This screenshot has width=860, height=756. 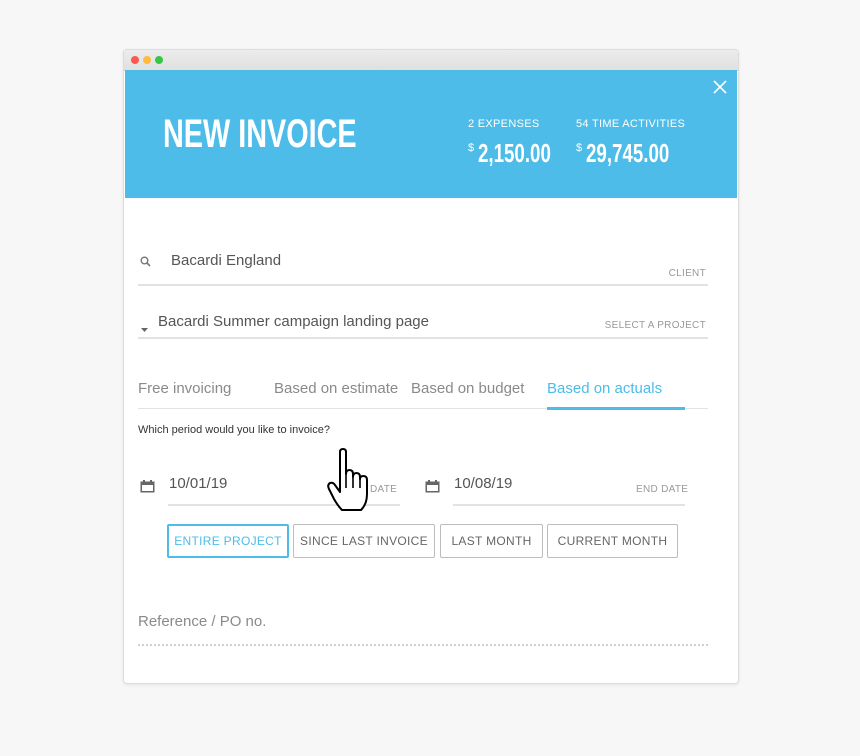 I want to click on window-titlebar, so click(x=431, y=60).